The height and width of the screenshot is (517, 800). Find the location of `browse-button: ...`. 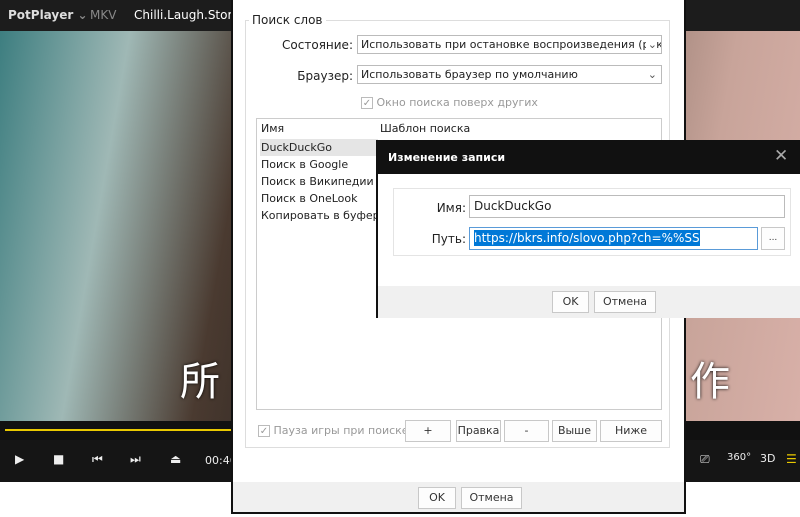

browse-button: ... is located at coordinates (773, 238).